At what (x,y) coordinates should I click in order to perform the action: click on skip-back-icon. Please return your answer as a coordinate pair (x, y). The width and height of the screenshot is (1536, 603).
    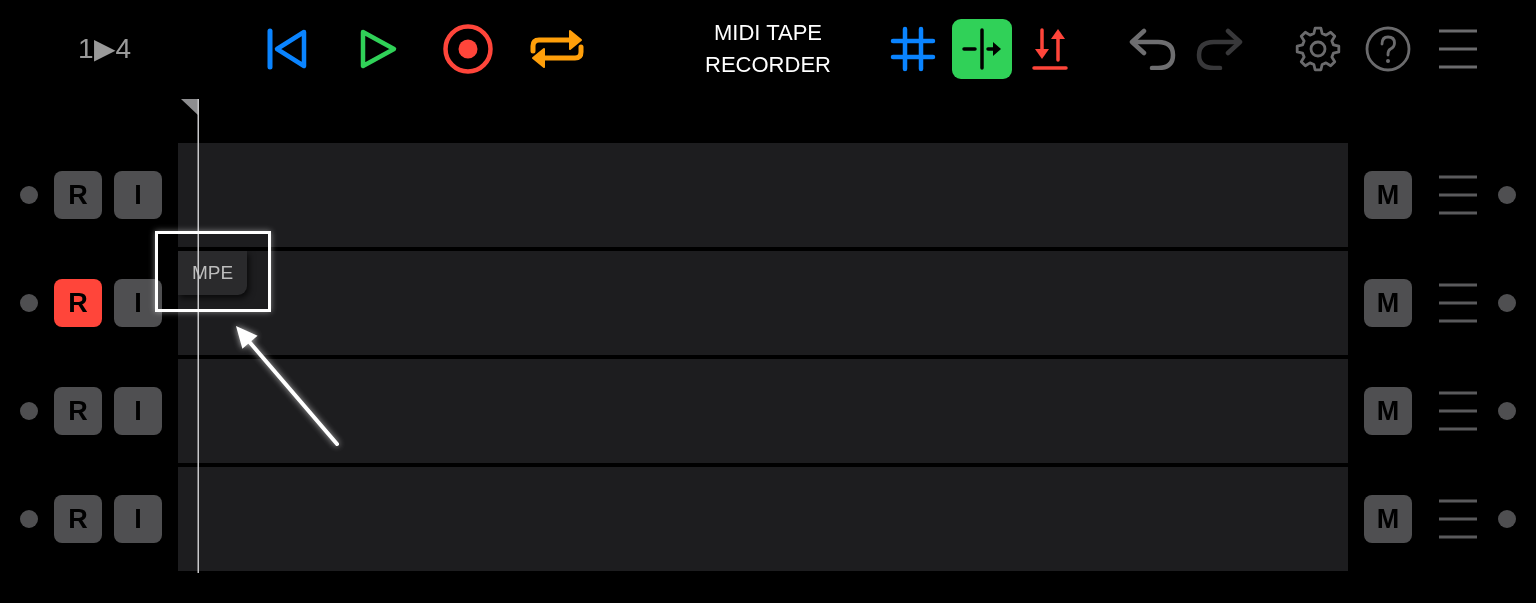
    Looking at the image, I should click on (287, 48).